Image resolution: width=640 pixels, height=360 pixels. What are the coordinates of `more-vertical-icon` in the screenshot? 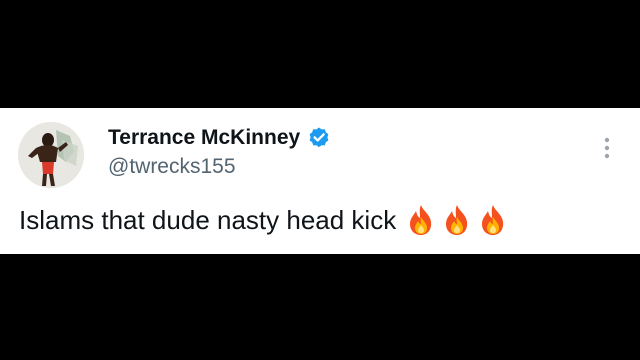 It's located at (607, 148).